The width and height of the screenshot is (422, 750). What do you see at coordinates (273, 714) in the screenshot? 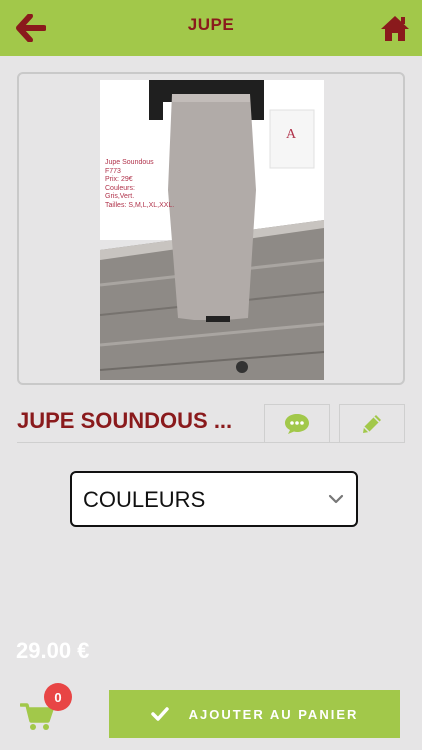
I see `add-to-cart-label: AJOUTER AU PANIER` at bounding box center [273, 714].